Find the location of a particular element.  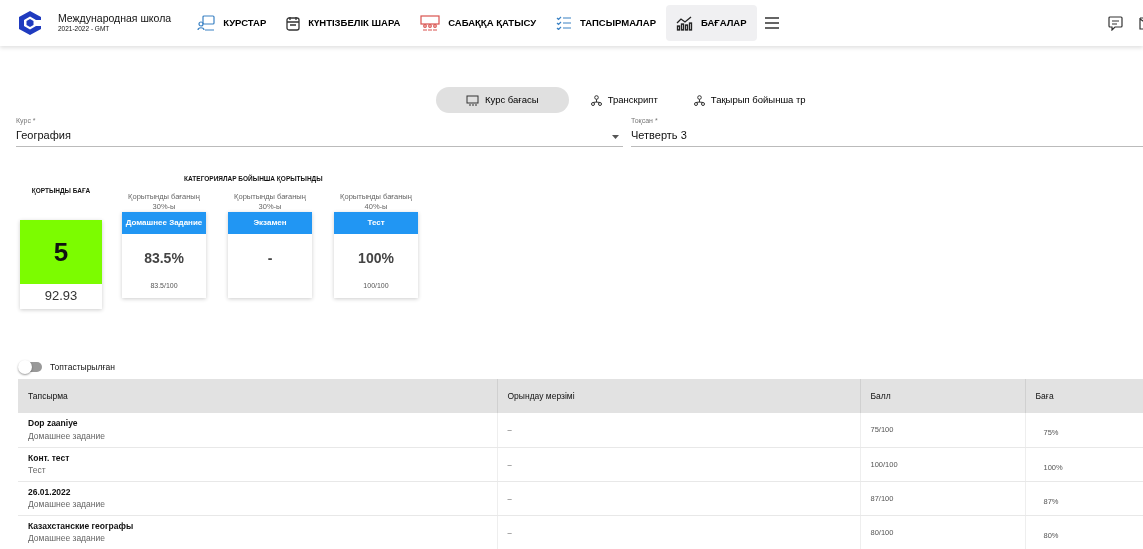

column-header: Баға is located at coordinates (1084, 396).